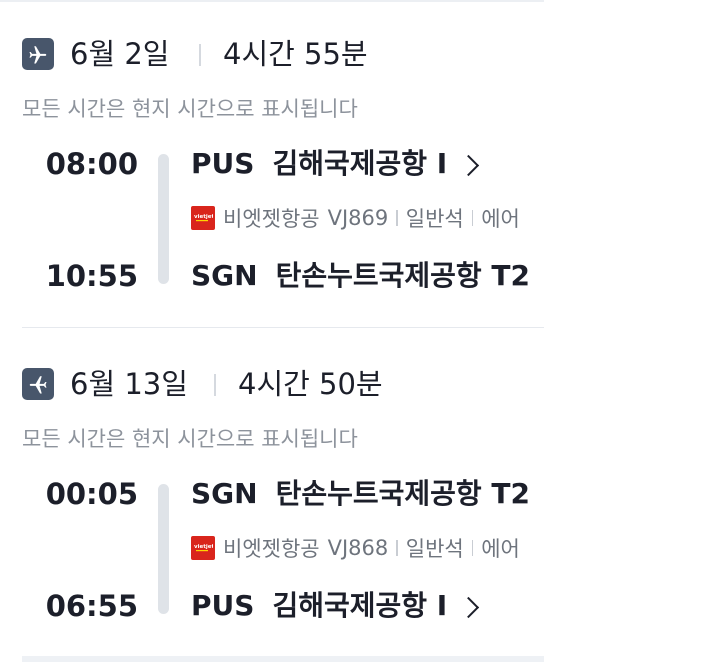 Image resolution: width=704 pixels, height=662 pixels. Describe the element at coordinates (120, 54) in the screenshot. I see `flight-date: 6월 2일` at that location.